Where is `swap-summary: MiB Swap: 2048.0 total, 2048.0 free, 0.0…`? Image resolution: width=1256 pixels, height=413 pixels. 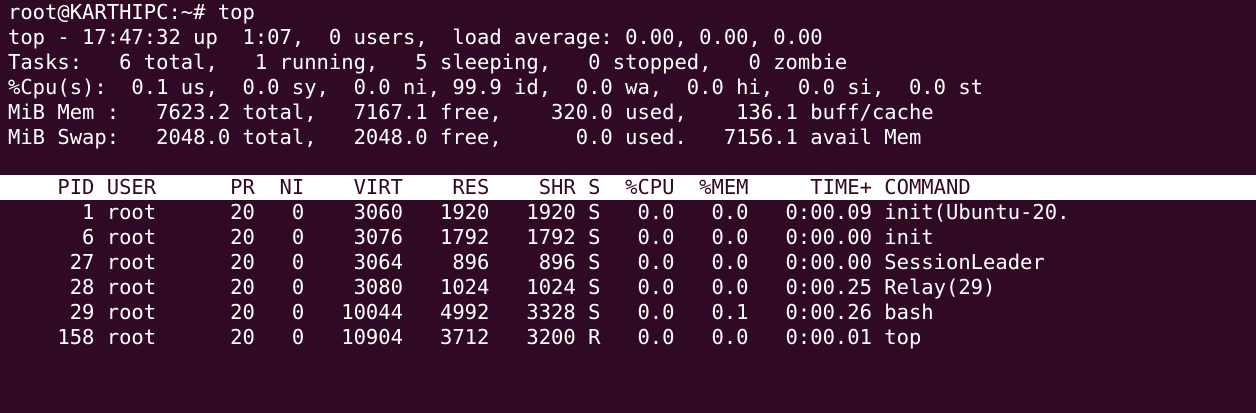
swap-summary: MiB Swap: 2048.0 total, 2048.0 free, 0.0… is located at coordinates (465, 137).